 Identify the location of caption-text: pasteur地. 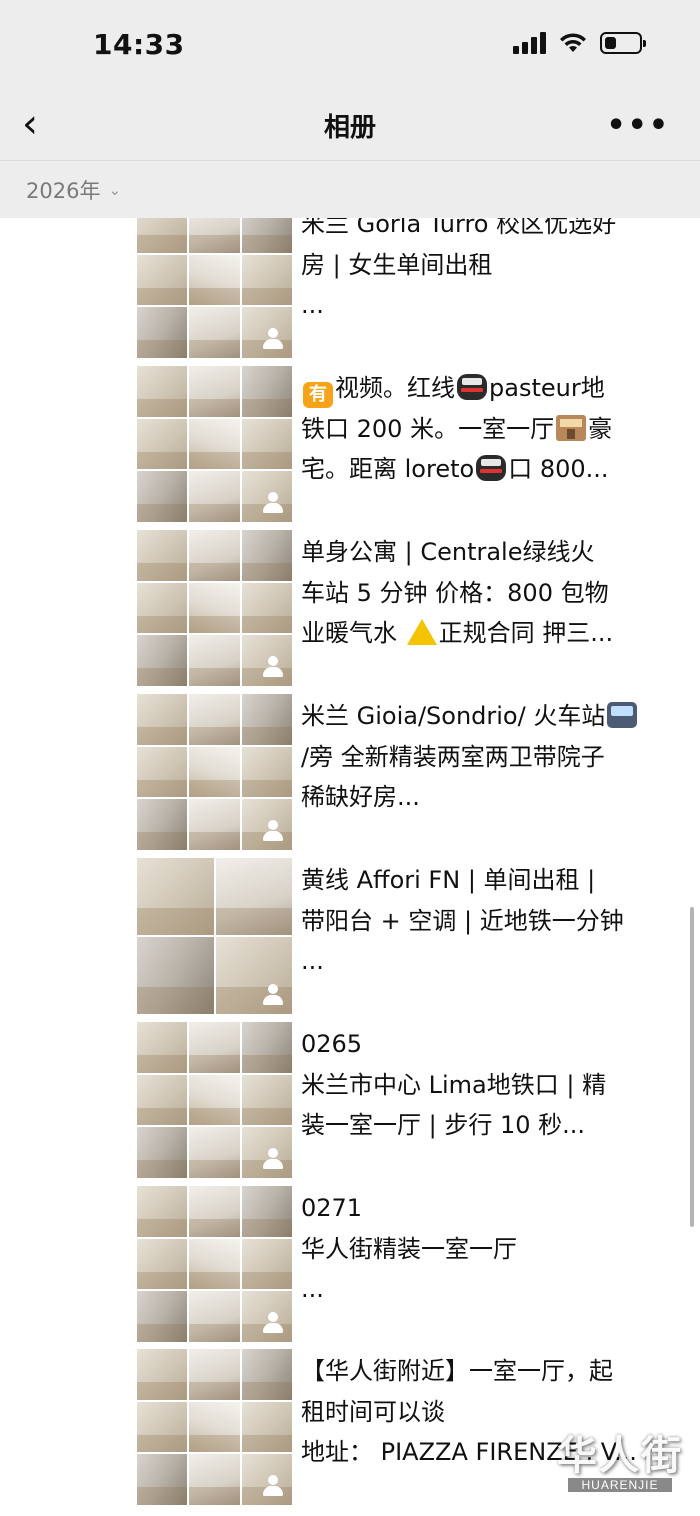
(547, 388).